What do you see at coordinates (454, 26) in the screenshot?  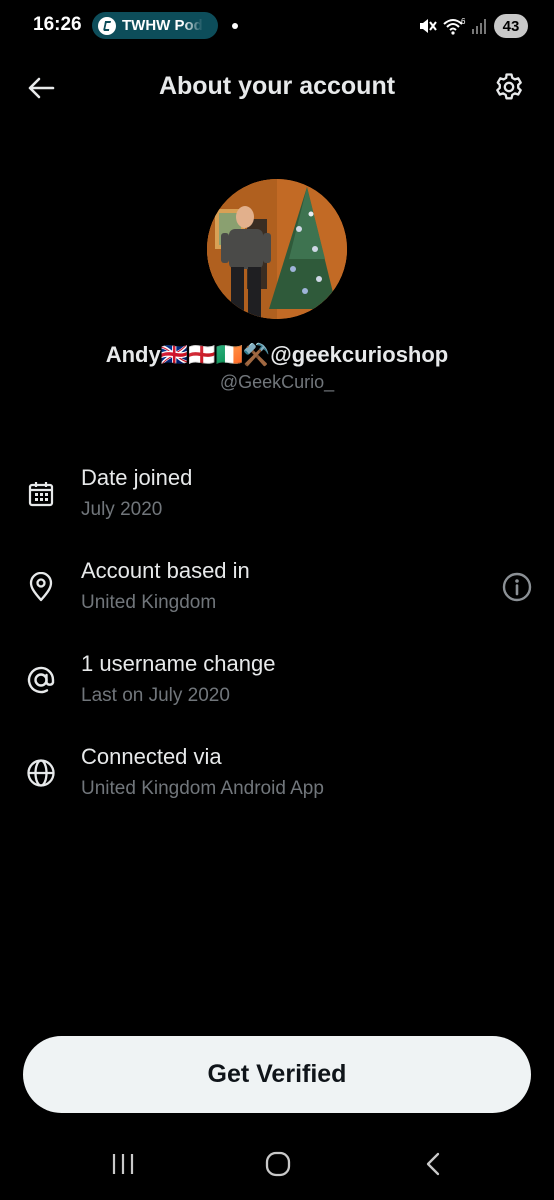 I see `wifi-icon: 6` at bounding box center [454, 26].